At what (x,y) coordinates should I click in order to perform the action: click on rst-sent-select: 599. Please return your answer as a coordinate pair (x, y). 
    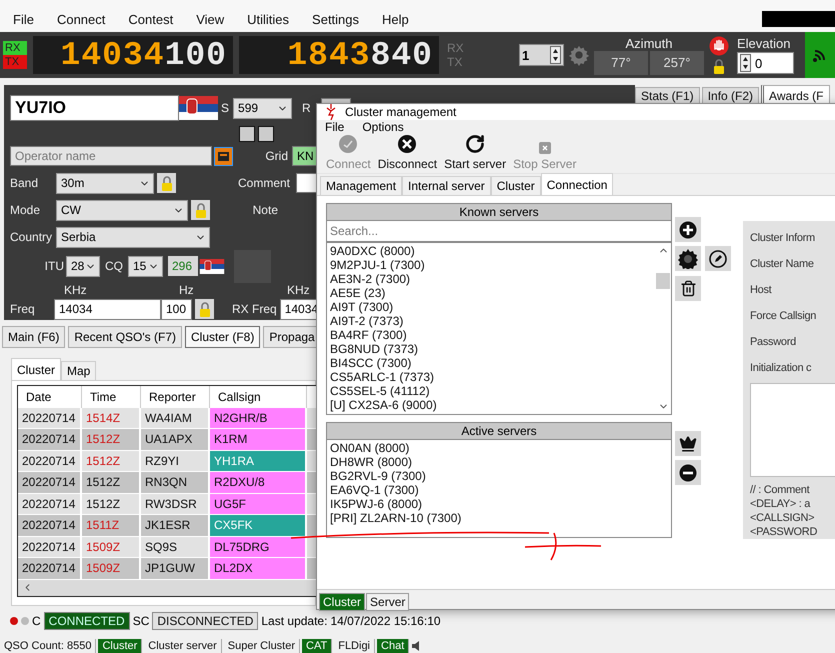
    Looking at the image, I should click on (262, 108).